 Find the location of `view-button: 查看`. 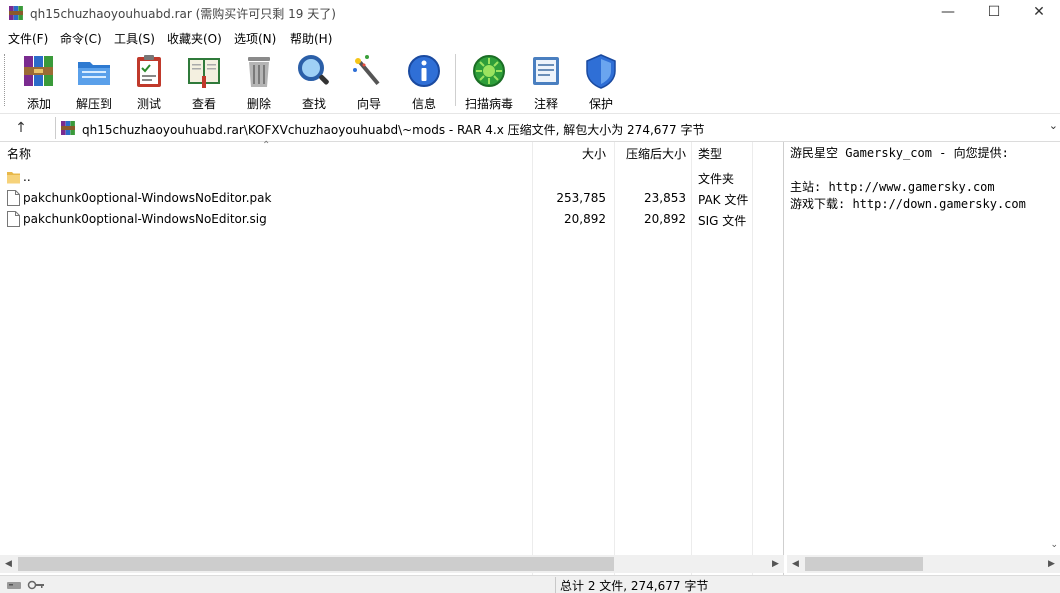

view-button: 查看 is located at coordinates (204, 81).